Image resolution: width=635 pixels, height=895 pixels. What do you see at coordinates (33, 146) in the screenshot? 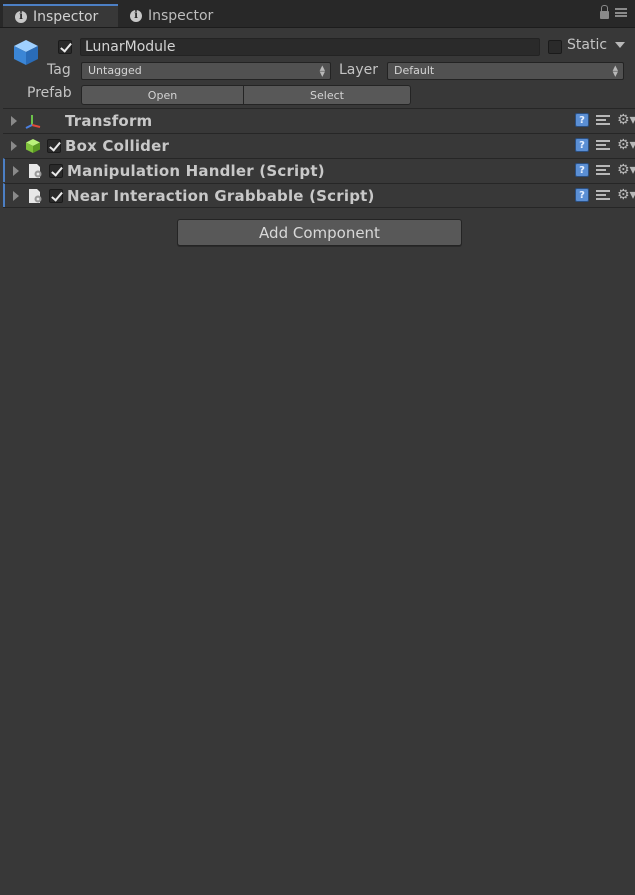
I see `box-collider-icon` at bounding box center [33, 146].